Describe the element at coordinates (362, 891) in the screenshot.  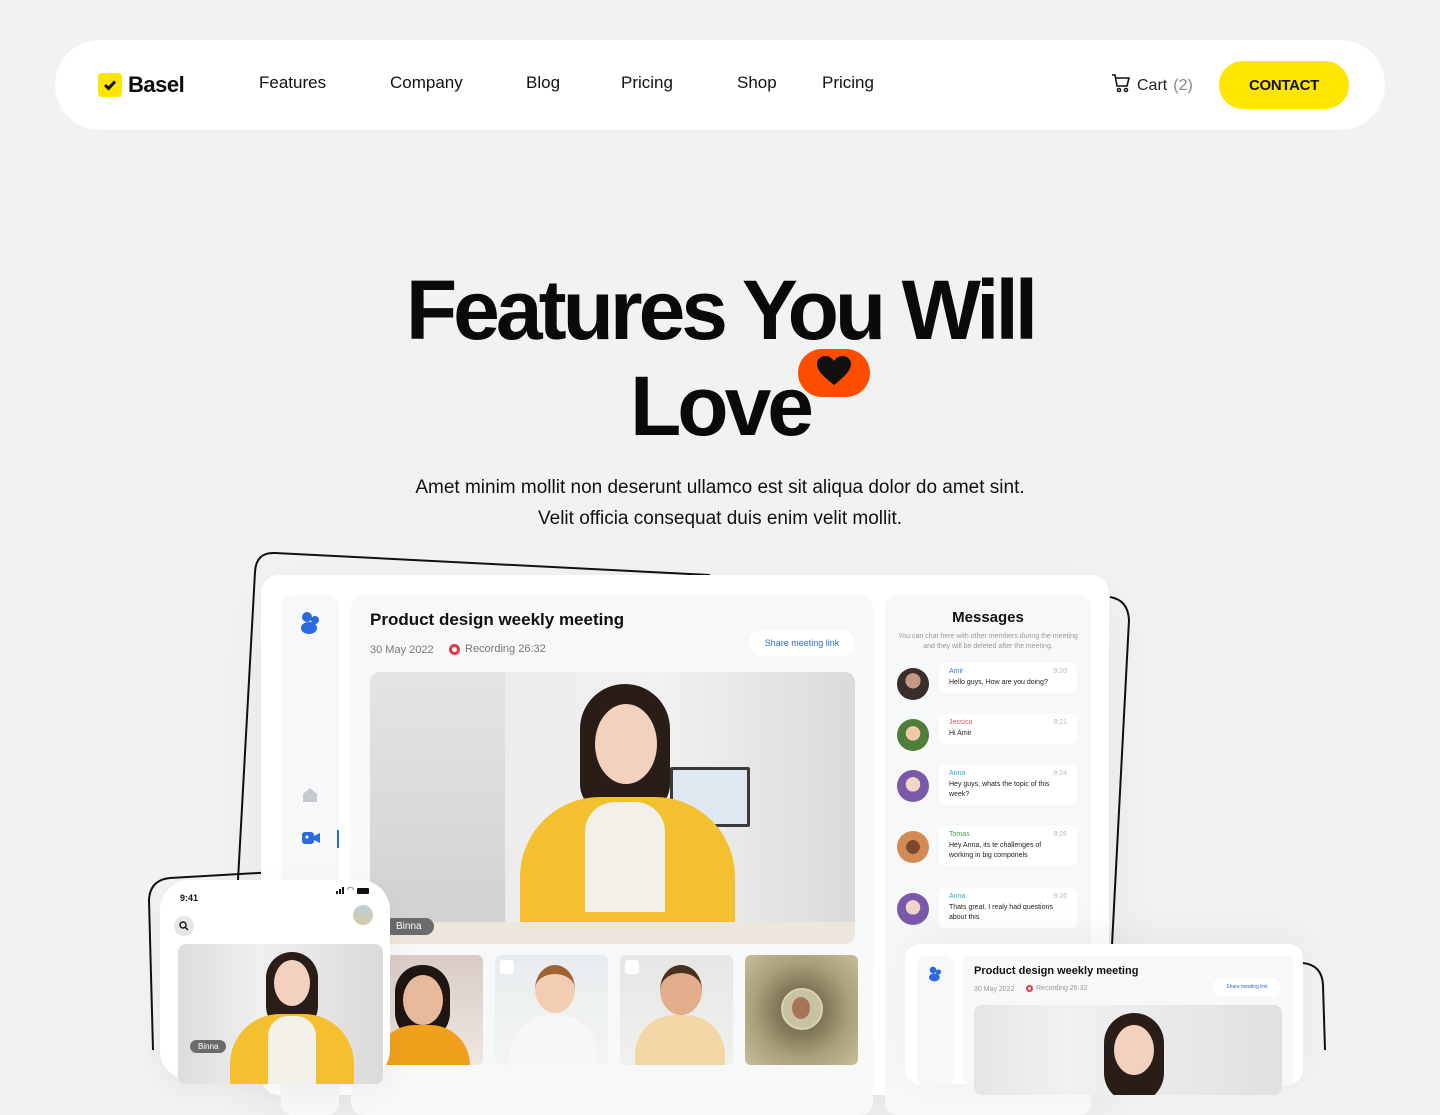
I see `battery-icon` at that location.